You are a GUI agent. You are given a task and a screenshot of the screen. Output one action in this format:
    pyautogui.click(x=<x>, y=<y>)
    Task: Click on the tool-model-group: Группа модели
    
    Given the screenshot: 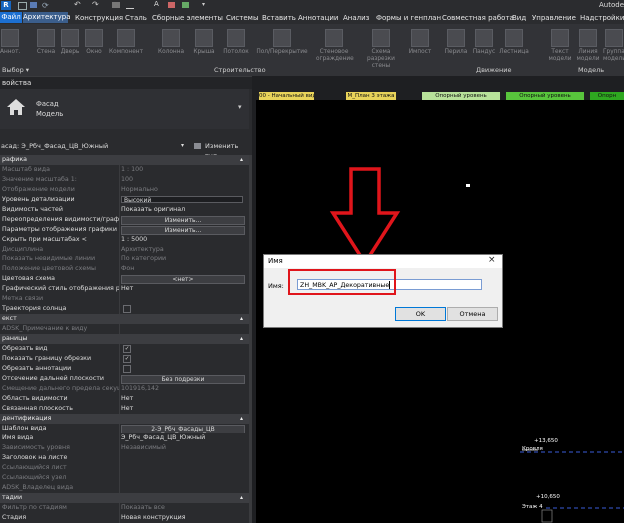 What is the action you would take?
    pyautogui.click(x=613, y=46)
    